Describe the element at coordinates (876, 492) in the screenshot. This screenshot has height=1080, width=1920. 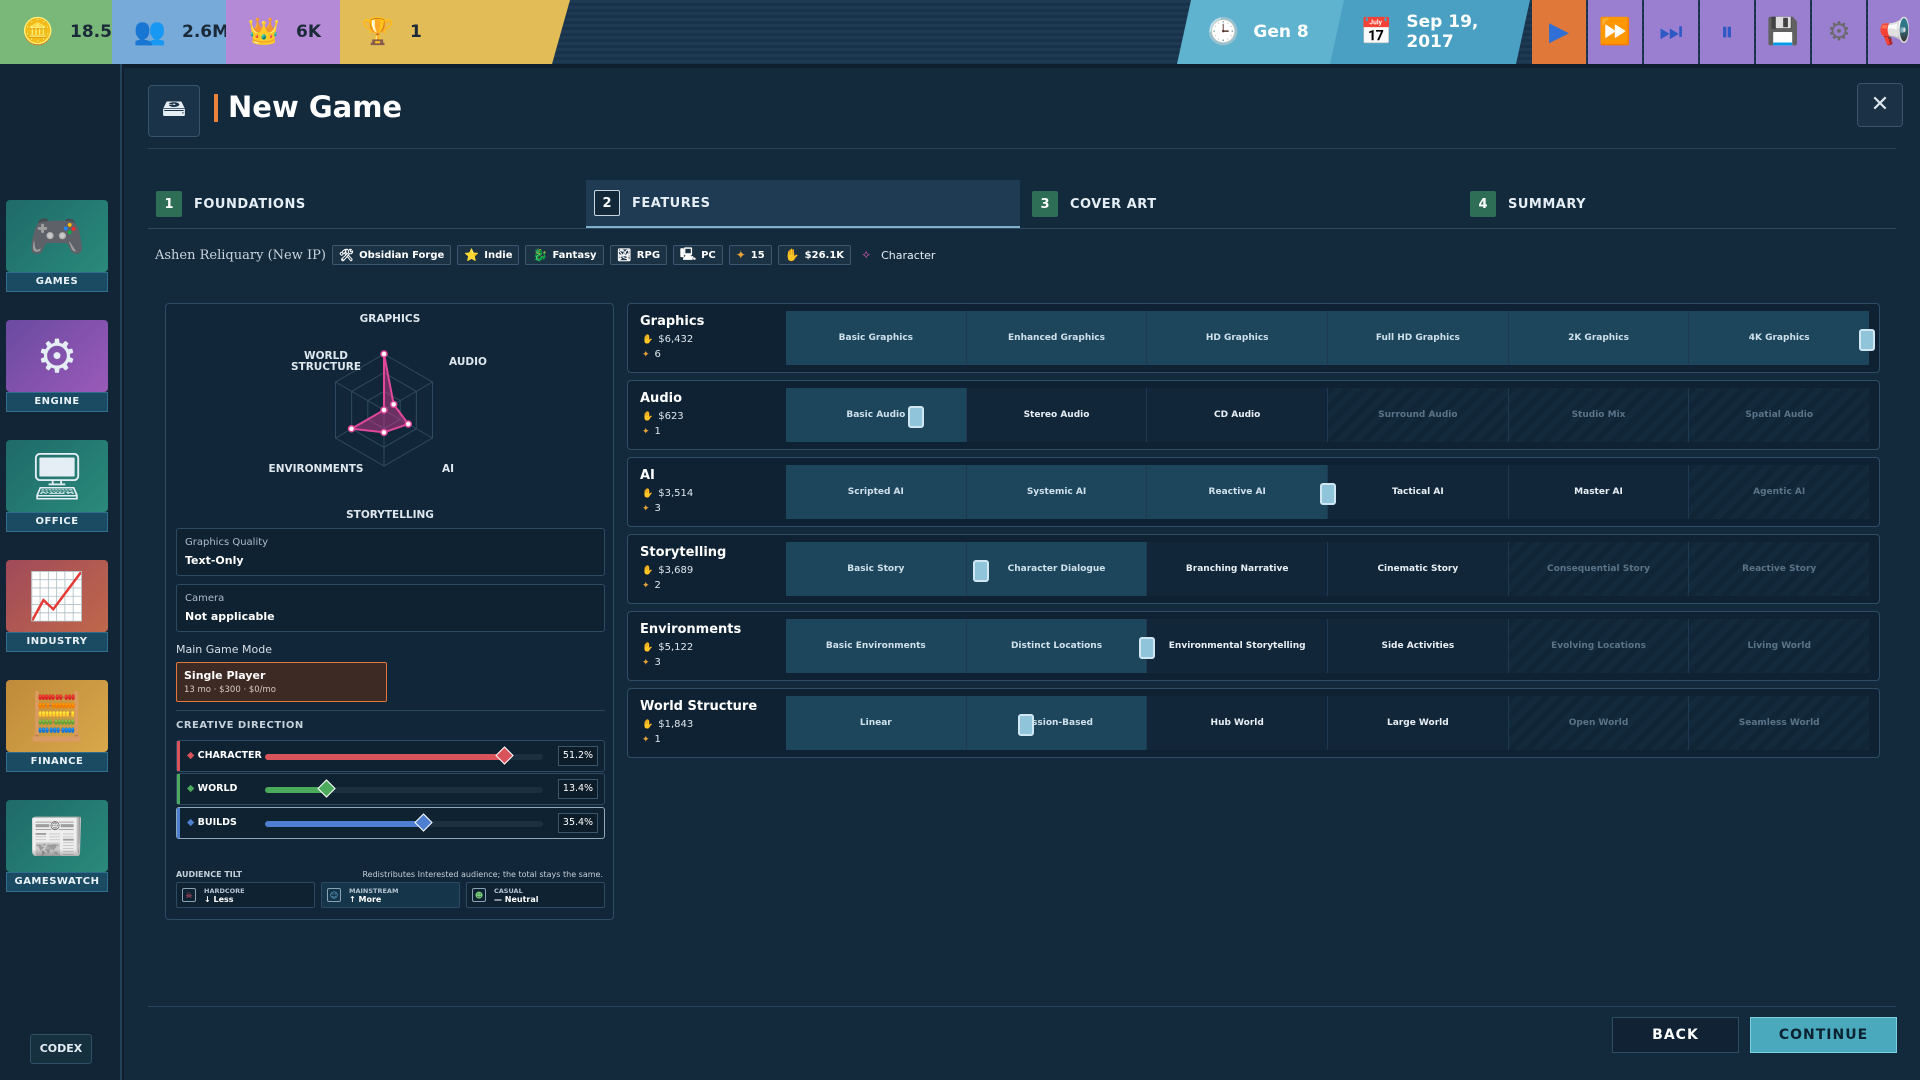
I see `feature-tier: Scripted AI` at that location.